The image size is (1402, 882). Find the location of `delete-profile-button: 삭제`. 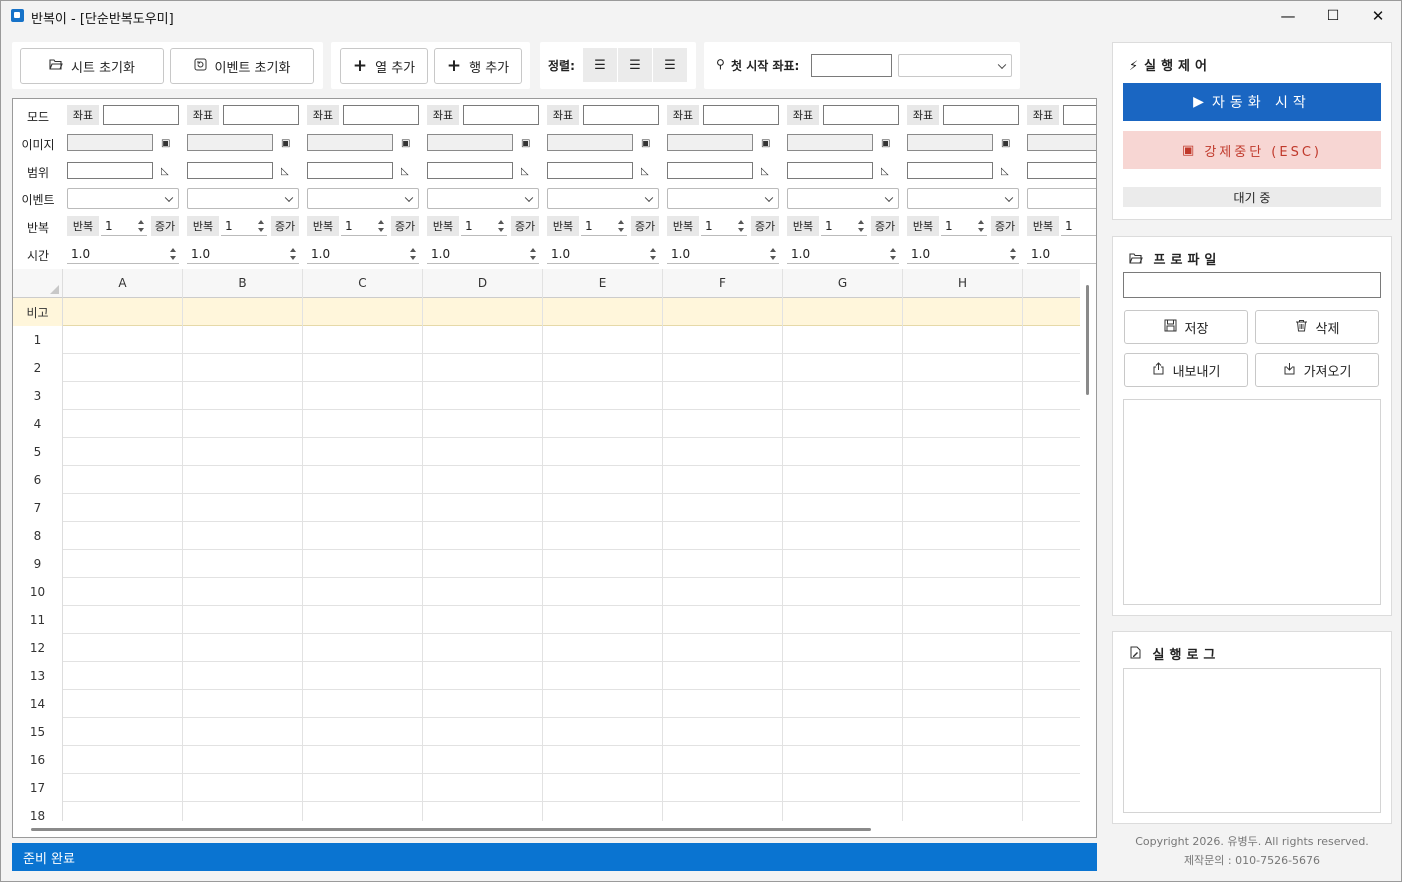

delete-profile-button: 삭제 is located at coordinates (1317, 327).